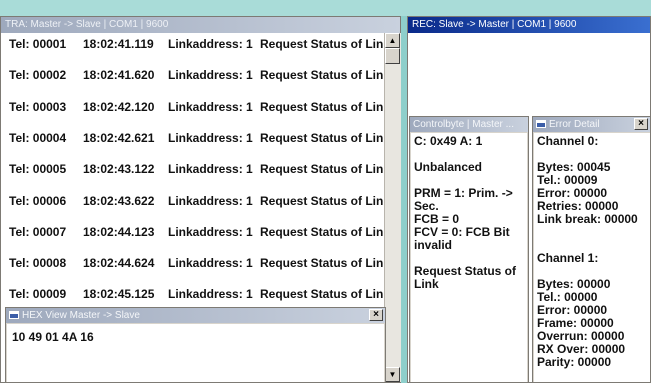 This screenshot has width=651, height=383. I want to click on detail-line: invalid, so click(433, 245).